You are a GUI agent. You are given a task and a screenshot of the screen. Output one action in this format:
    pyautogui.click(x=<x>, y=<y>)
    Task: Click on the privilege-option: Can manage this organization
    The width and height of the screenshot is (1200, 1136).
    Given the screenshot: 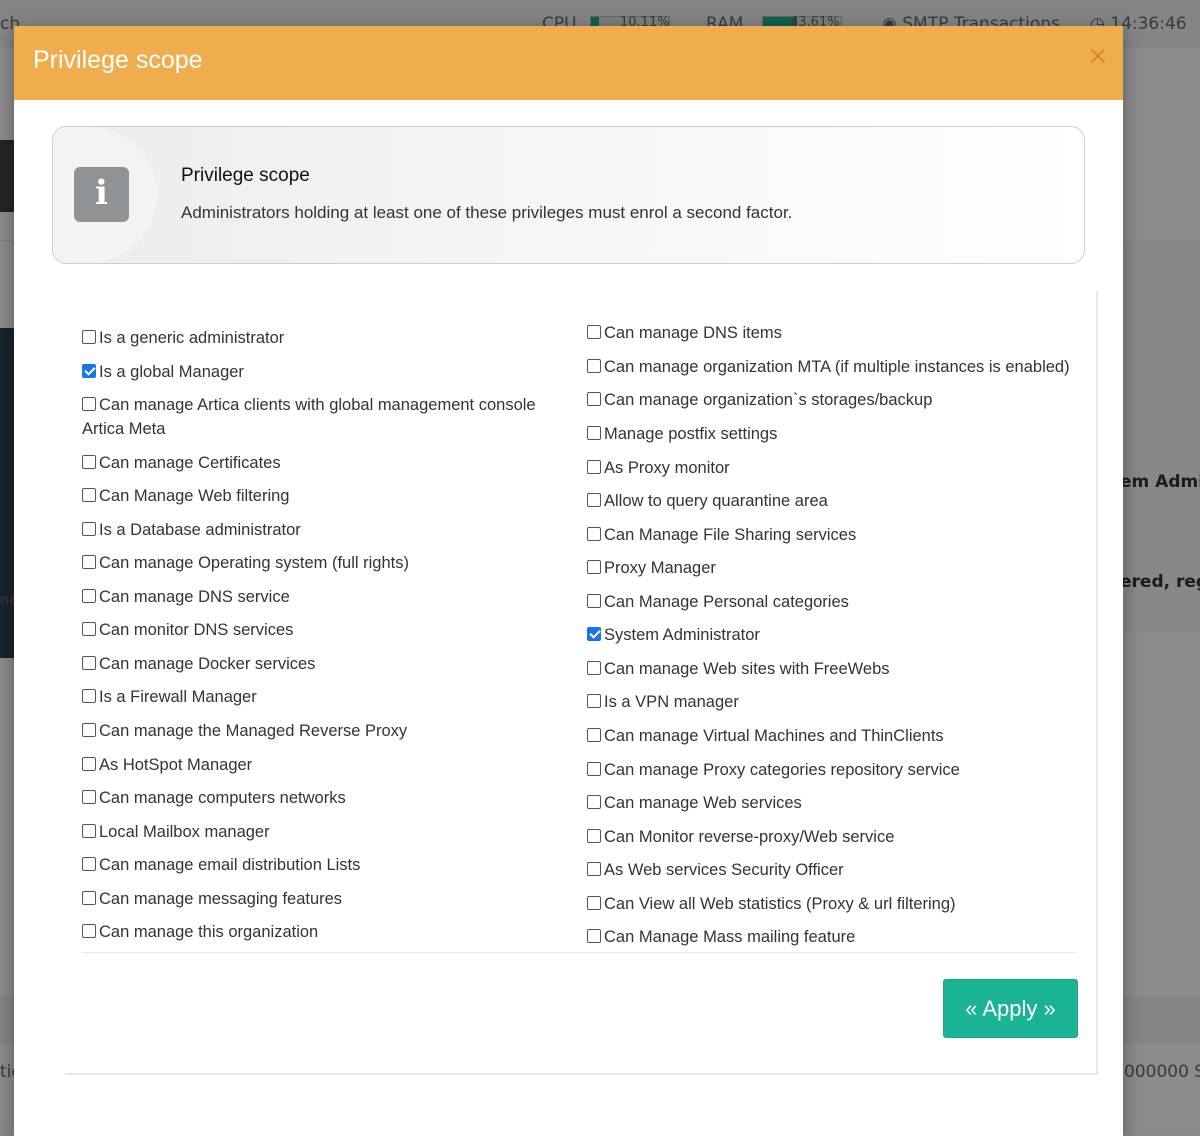 What is the action you would take?
    pyautogui.click(x=317, y=932)
    